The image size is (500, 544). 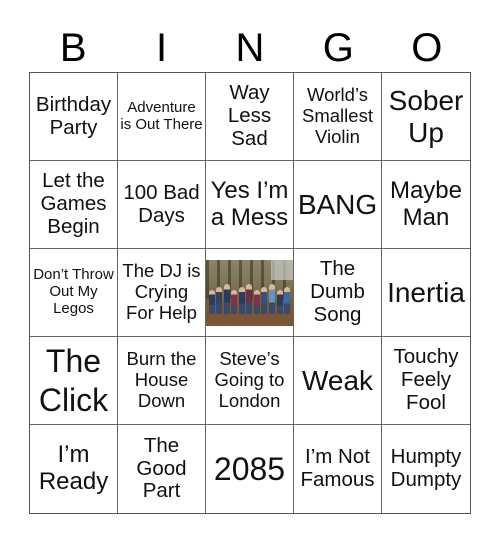 What do you see at coordinates (338, 205) in the screenshot?
I see `bingo-cell: BANG` at bounding box center [338, 205].